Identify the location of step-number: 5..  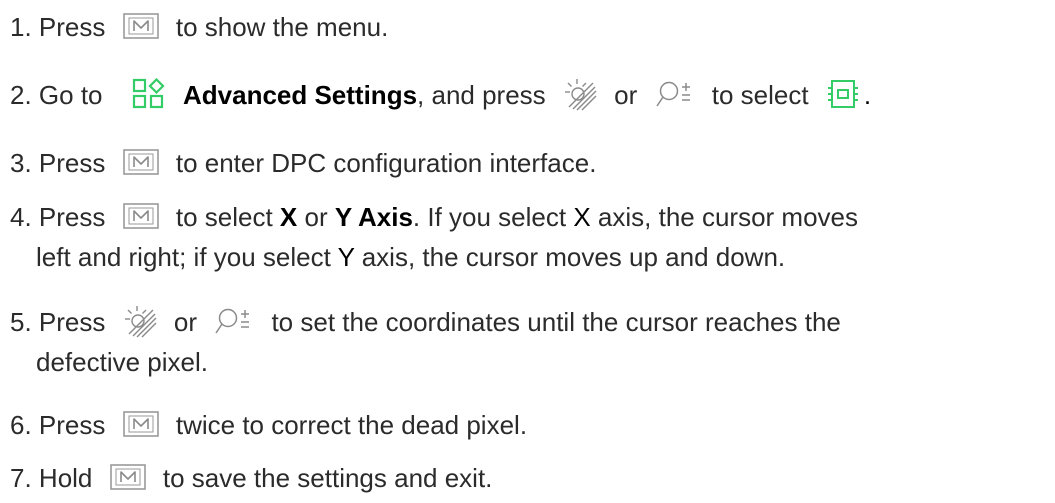
(21, 322).